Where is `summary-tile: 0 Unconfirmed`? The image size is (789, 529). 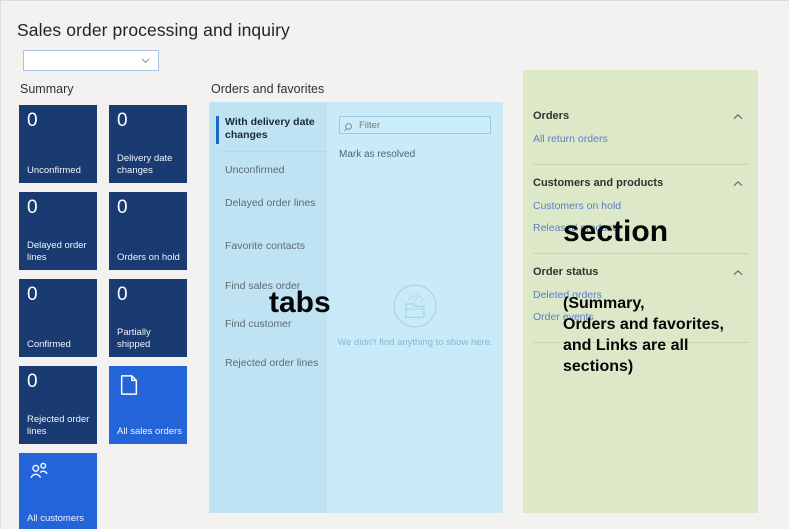 summary-tile: 0 Unconfirmed is located at coordinates (58, 144).